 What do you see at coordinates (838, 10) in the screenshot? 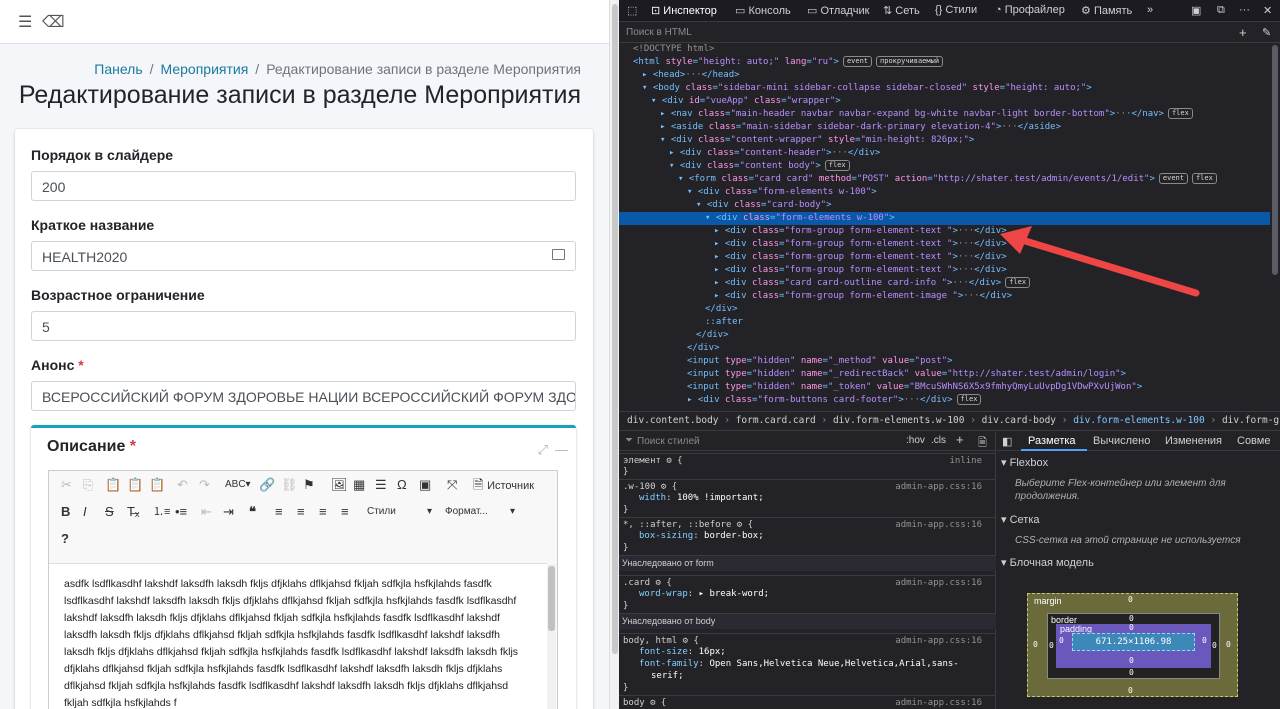
I see `tab-debugger: ▭ Отладчик` at bounding box center [838, 10].